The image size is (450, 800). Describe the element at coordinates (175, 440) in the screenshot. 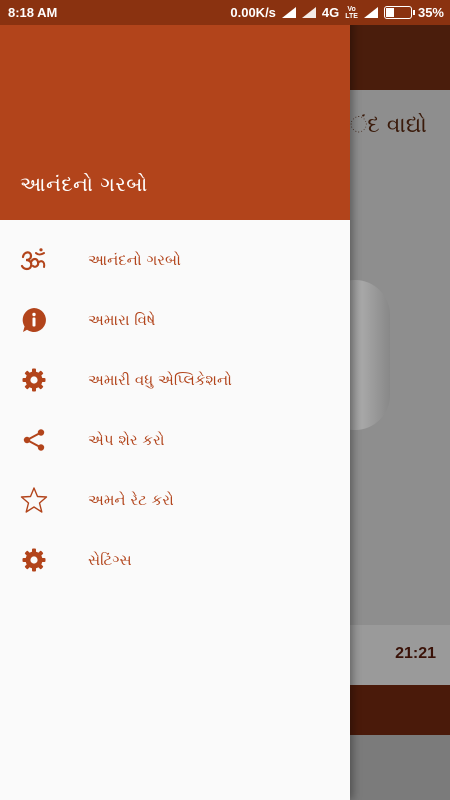

I see `menu-item-share-app: એપ શેર કરો` at that location.